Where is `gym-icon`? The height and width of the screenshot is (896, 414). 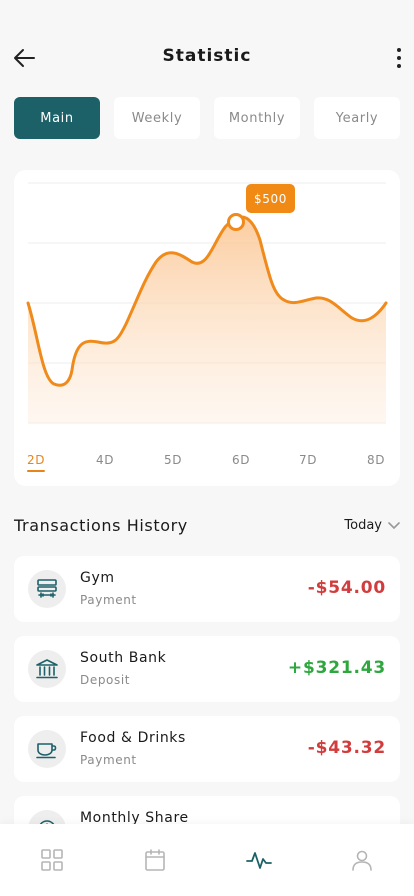
gym-icon is located at coordinates (47, 589).